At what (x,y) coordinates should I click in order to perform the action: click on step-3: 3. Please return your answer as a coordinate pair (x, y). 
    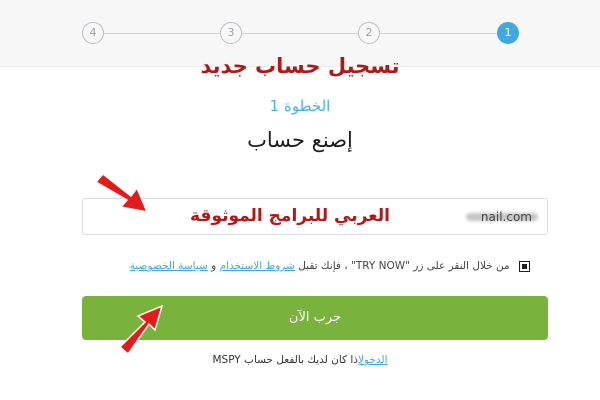
    Looking at the image, I should click on (231, 33).